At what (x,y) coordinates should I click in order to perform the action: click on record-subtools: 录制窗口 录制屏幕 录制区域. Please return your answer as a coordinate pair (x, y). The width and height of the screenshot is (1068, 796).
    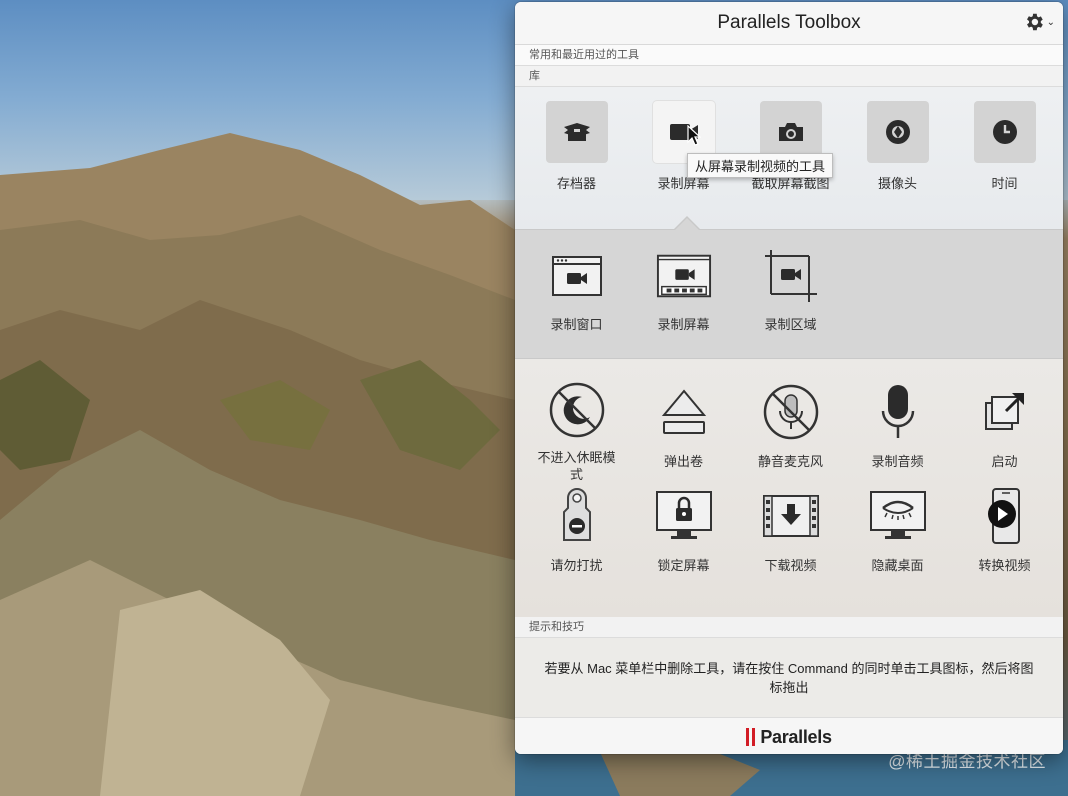
    Looking at the image, I should click on (789, 287).